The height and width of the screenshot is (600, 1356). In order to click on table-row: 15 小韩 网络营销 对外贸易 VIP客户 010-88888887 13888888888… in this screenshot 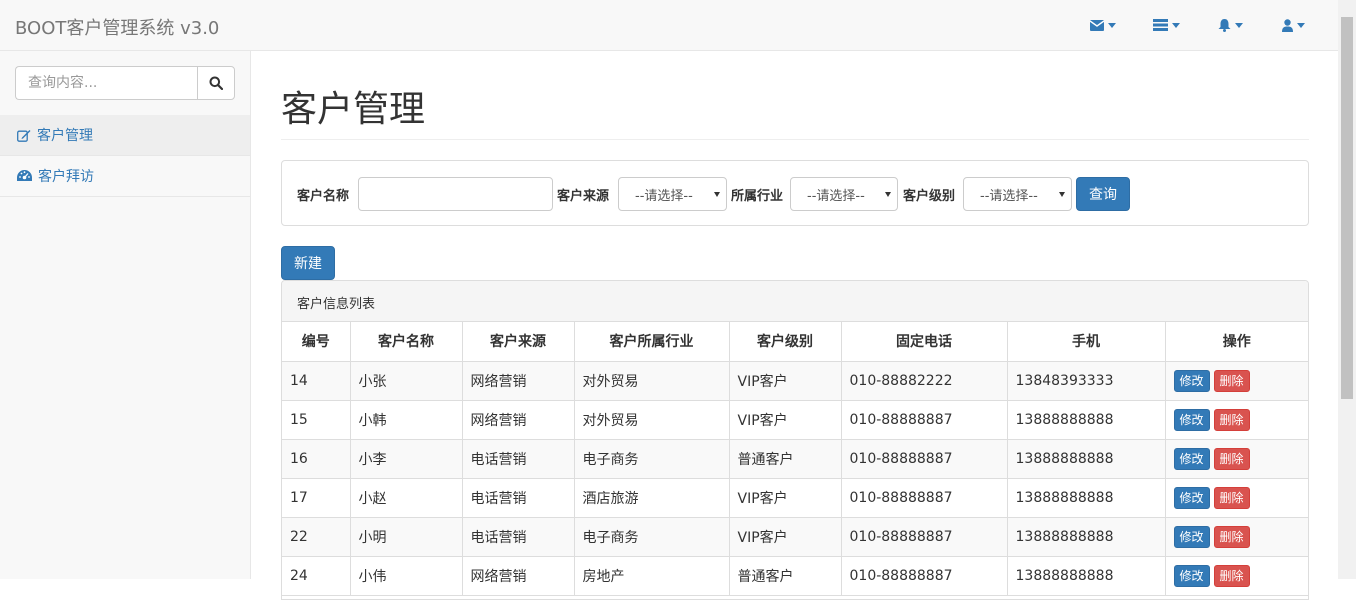, I will do `click(795, 420)`.